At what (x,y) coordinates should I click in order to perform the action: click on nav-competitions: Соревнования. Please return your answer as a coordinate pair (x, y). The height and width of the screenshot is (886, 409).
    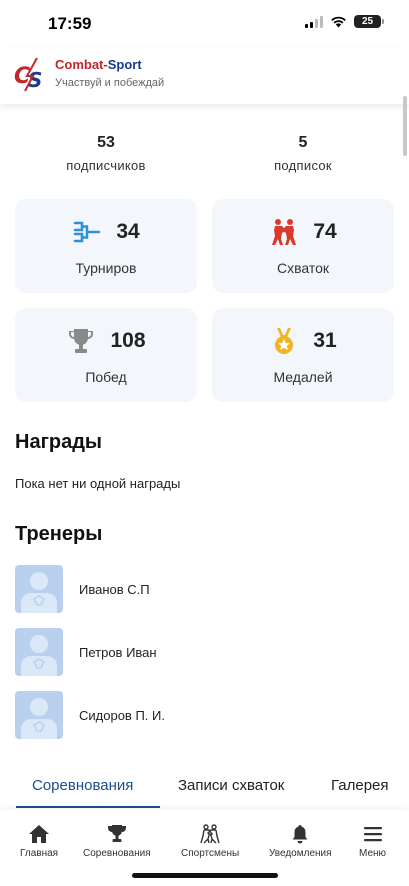
    Looking at the image, I should click on (117, 841).